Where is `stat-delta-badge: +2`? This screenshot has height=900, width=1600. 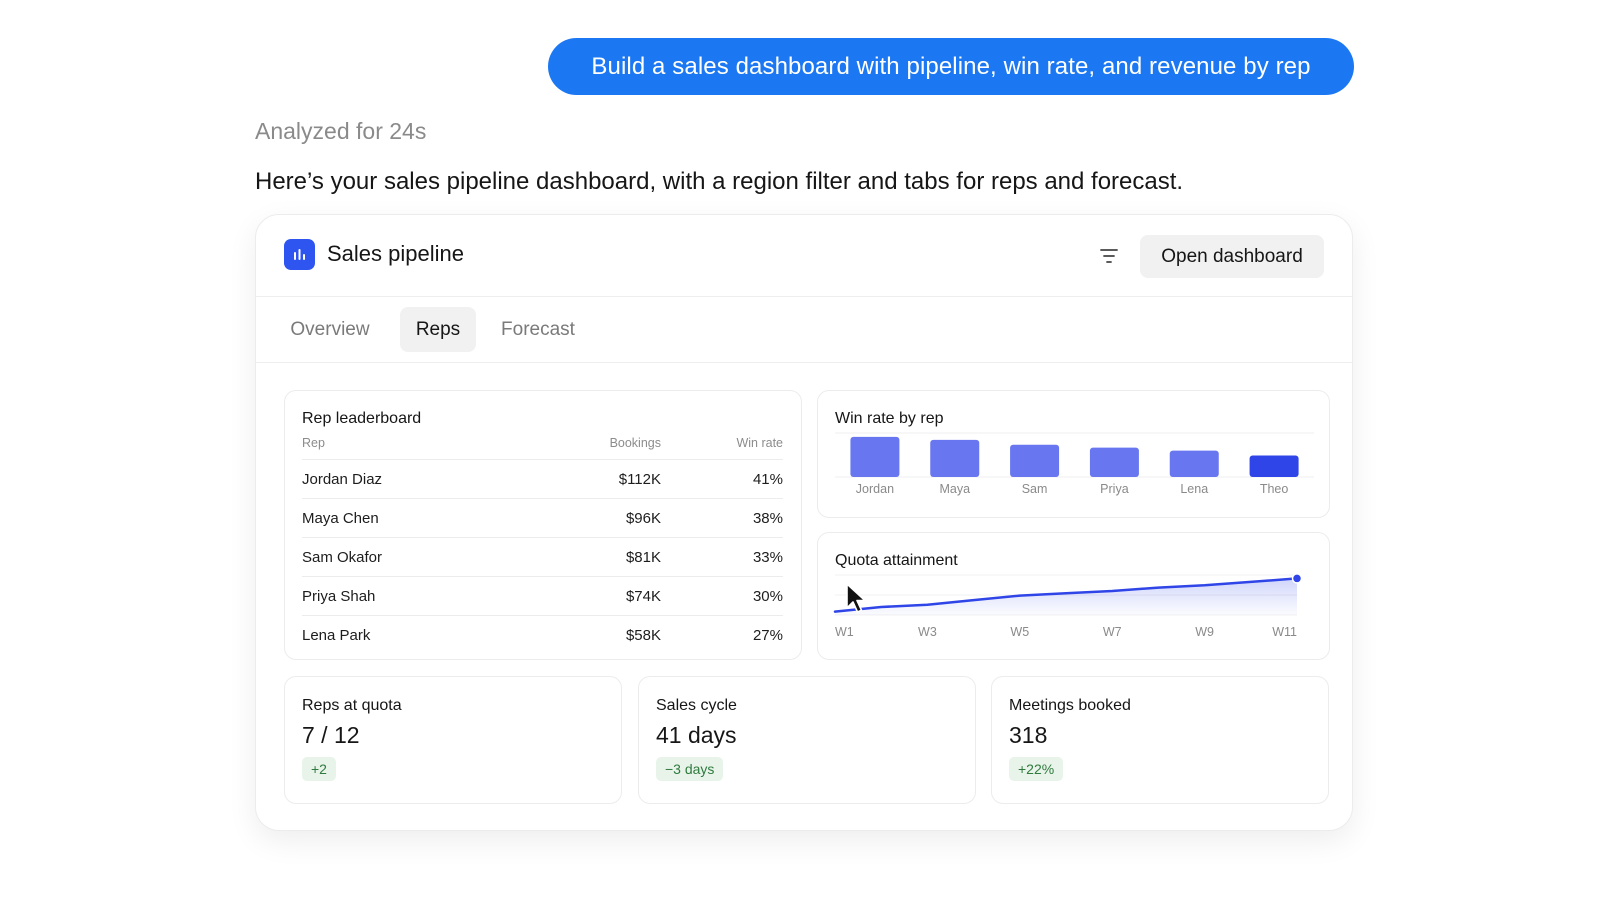
stat-delta-badge: +2 is located at coordinates (319, 769).